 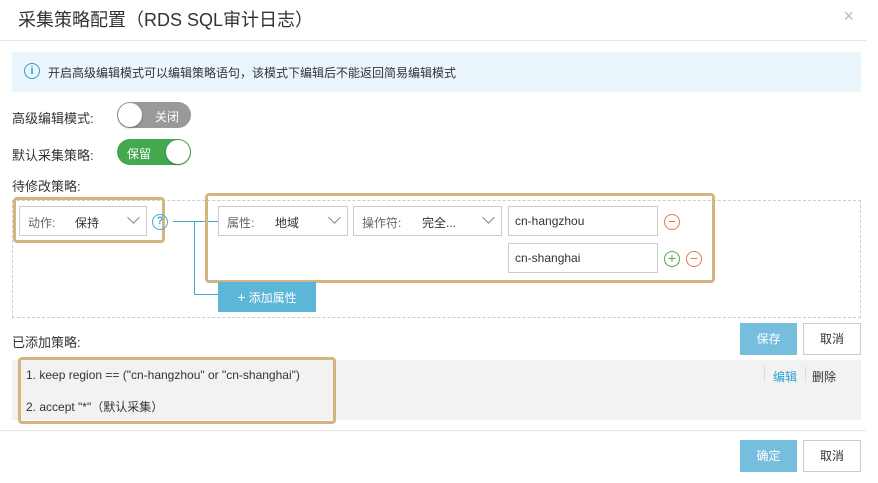 What do you see at coordinates (583, 221) in the screenshot?
I see `value-input-1: cn-hangzhou` at bounding box center [583, 221].